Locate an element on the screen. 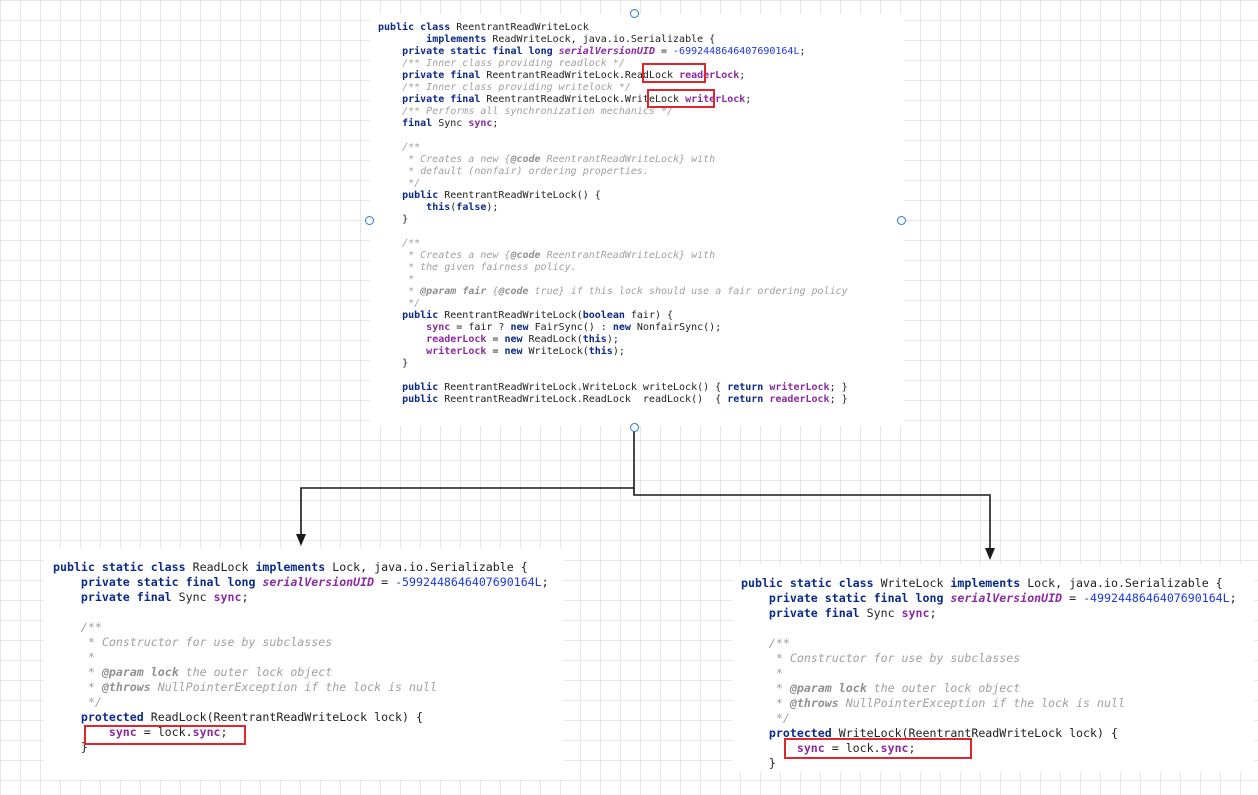 The image size is (1258, 795). selection-handle-top is located at coordinates (634, 13).